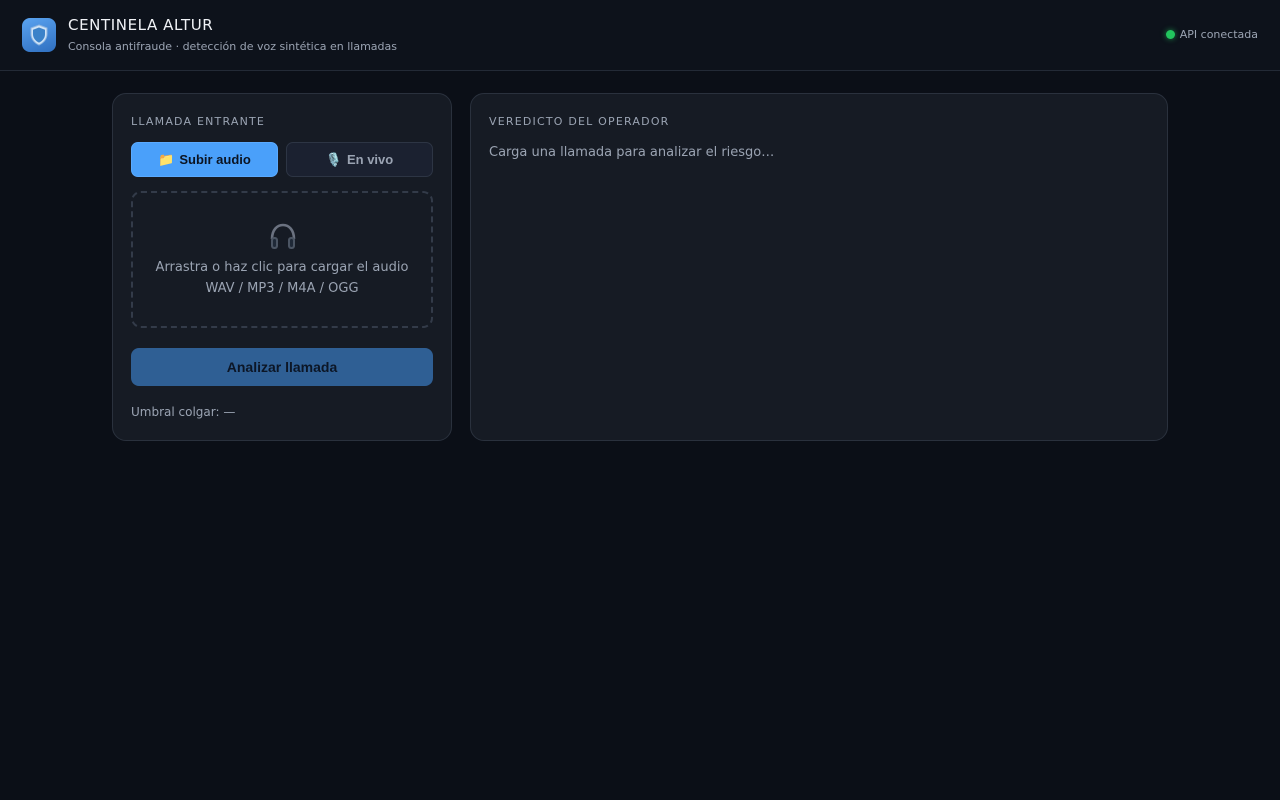 The width and height of the screenshot is (1280, 800). What do you see at coordinates (370, 159) in the screenshot?
I see `tab-live-label: En vivo` at bounding box center [370, 159].